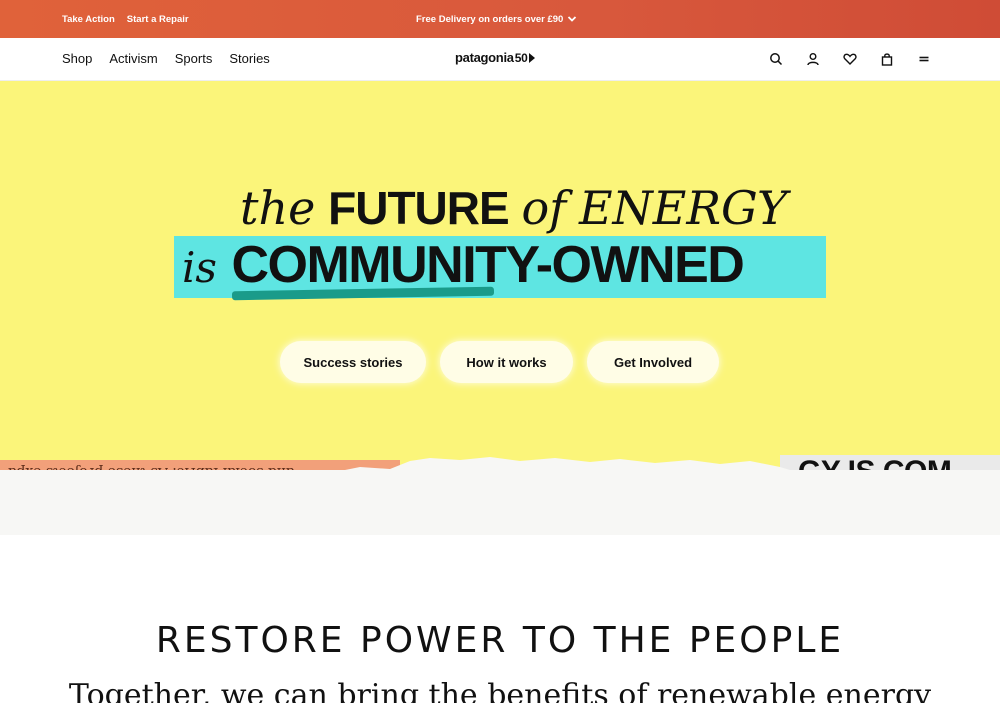 Image resolution: width=1000 pixels, height=703 pixels. I want to click on heart-icon, so click(850, 59).